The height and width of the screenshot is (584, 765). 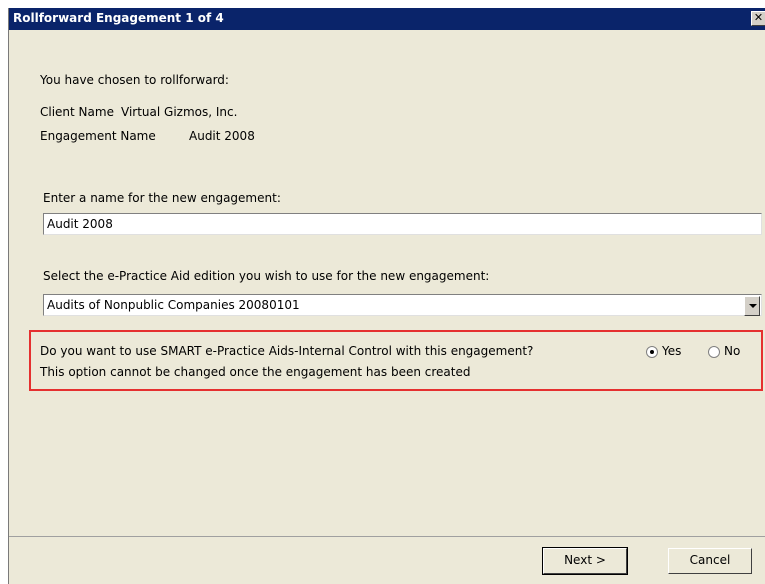 What do you see at coordinates (118, 18) in the screenshot?
I see `dialog-title: Rollforward Engagement 1 of 4` at bounding box center [118, 18].